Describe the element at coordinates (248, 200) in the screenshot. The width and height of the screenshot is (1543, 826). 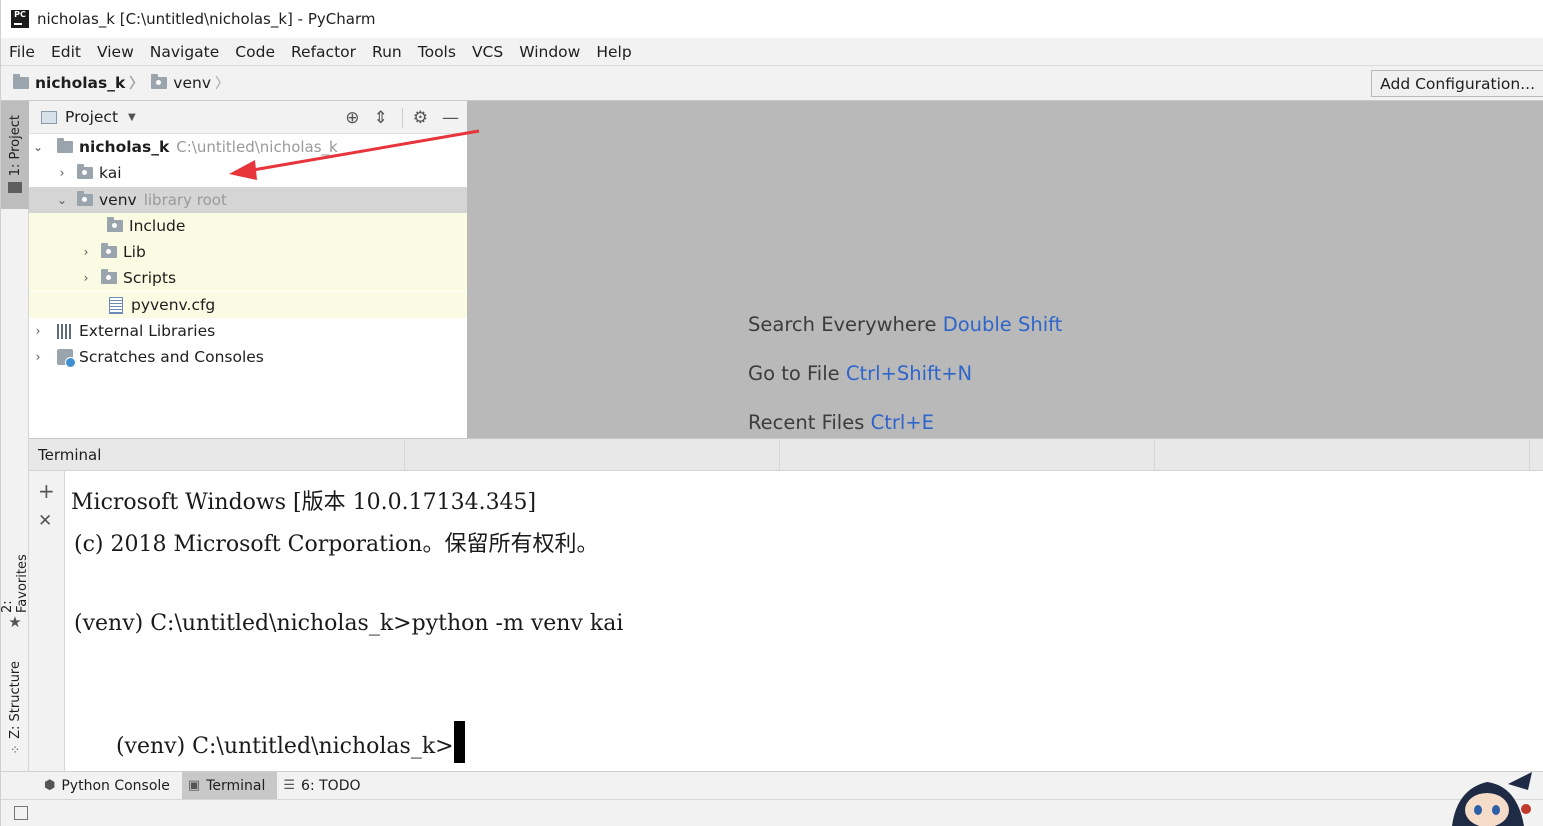
I see `tree-item-venv: ⌄ venv library root` at that location.